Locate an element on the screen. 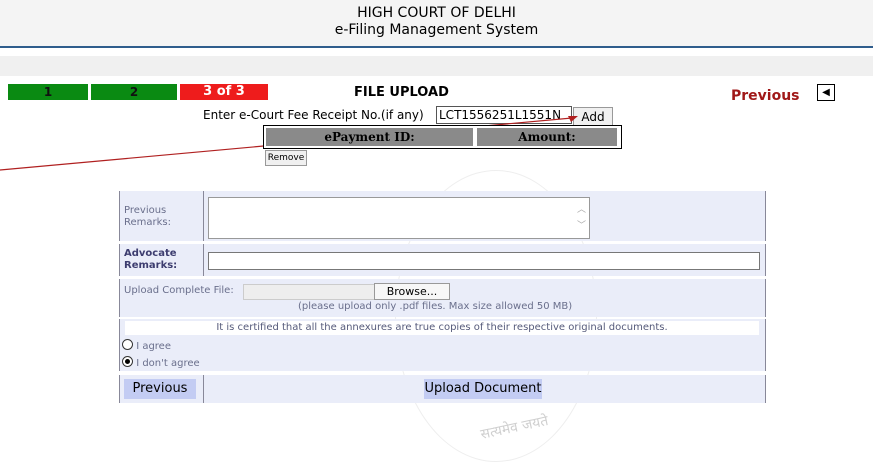 Image resolution: width=873 pixels, height=468 pixels. payment-id-header: ePayment ID: is located at coordinates (369, 137).